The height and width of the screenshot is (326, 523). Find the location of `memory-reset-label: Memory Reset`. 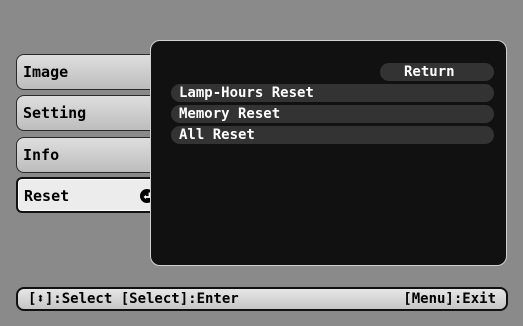

memory-reset-label: Memory Reset is located at coordinates (230, 114).